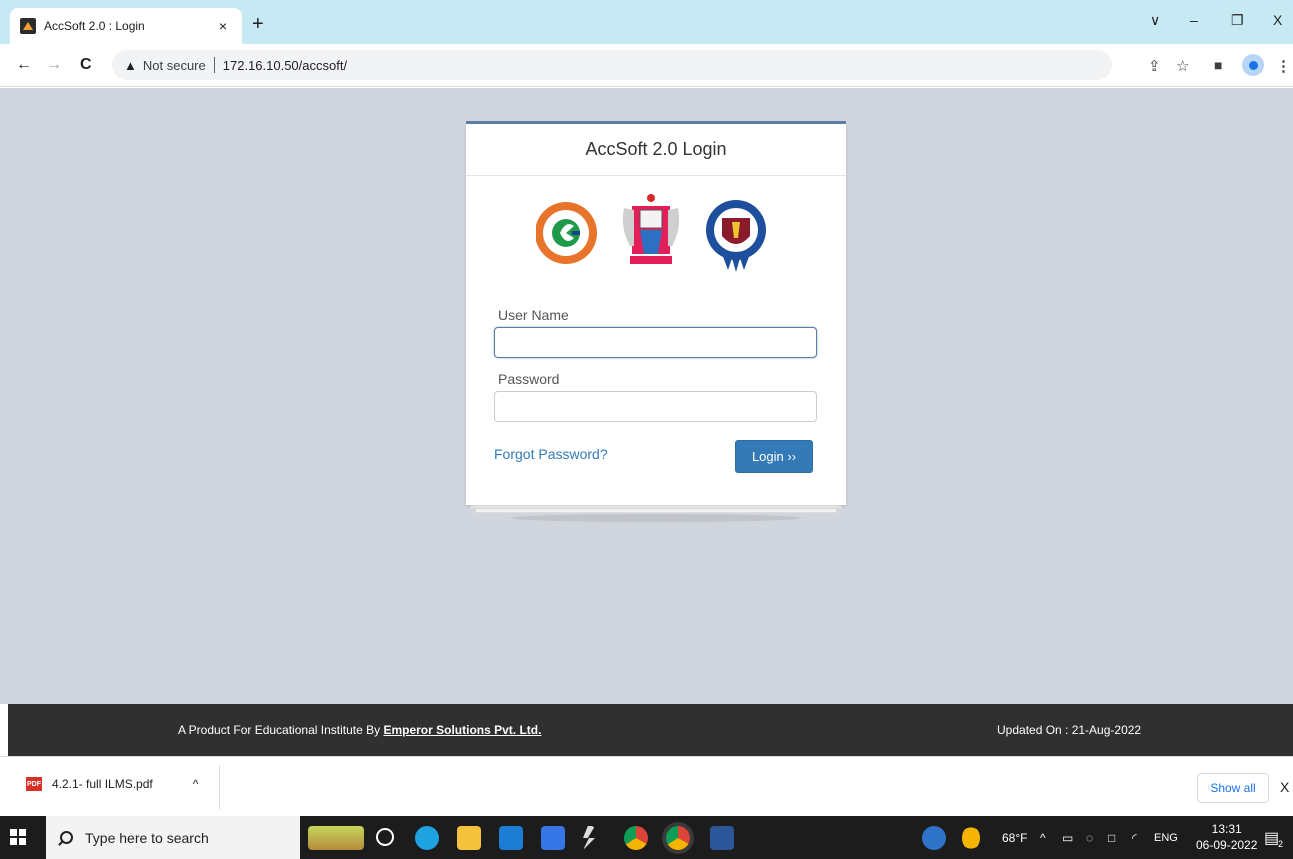  Describe the element at coordinates (1069, 730) in the screenshot. I see `footer-updated-text: Updated On : 21-Aug-2022` at that location.